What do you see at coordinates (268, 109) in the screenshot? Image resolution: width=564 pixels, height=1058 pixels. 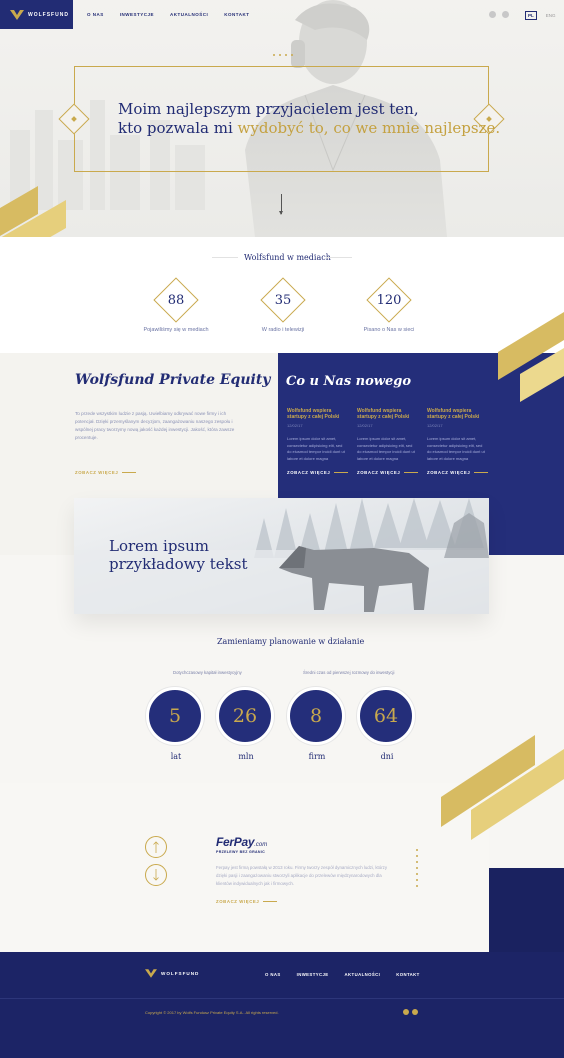 I see `hero-quote-line1: Moim najlepszym przyjacielem jest ten,` at bounding box center [268, 109].